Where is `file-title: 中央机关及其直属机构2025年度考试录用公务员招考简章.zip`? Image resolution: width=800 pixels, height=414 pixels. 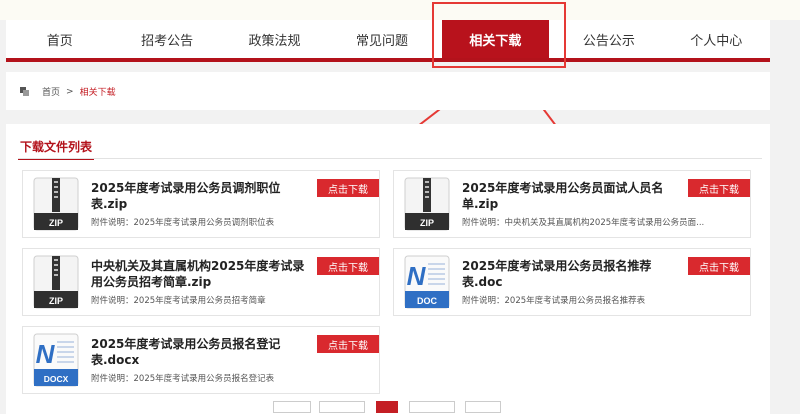 file-title: 中央机关及其直属机构2025年度考试录用公务员招考简章.zip is located at coordinates (198, 274).